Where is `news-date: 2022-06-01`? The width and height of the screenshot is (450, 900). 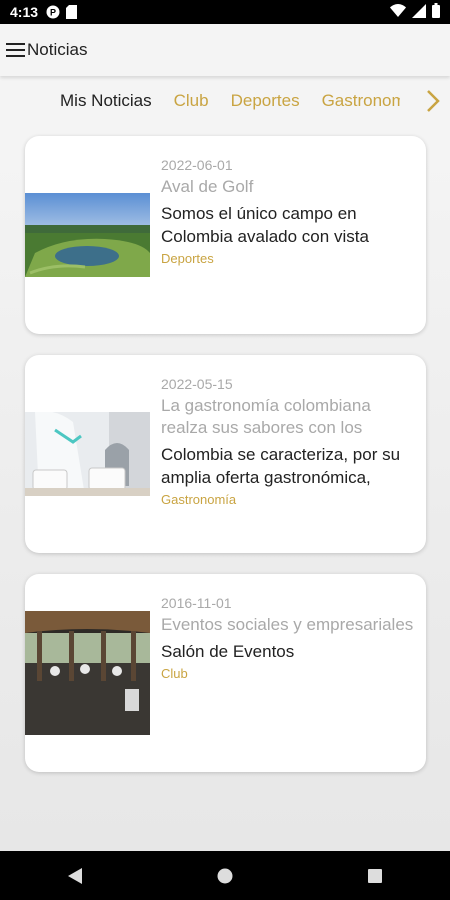 news-date: 2022-06-01 is located at coordinates (197, 165).